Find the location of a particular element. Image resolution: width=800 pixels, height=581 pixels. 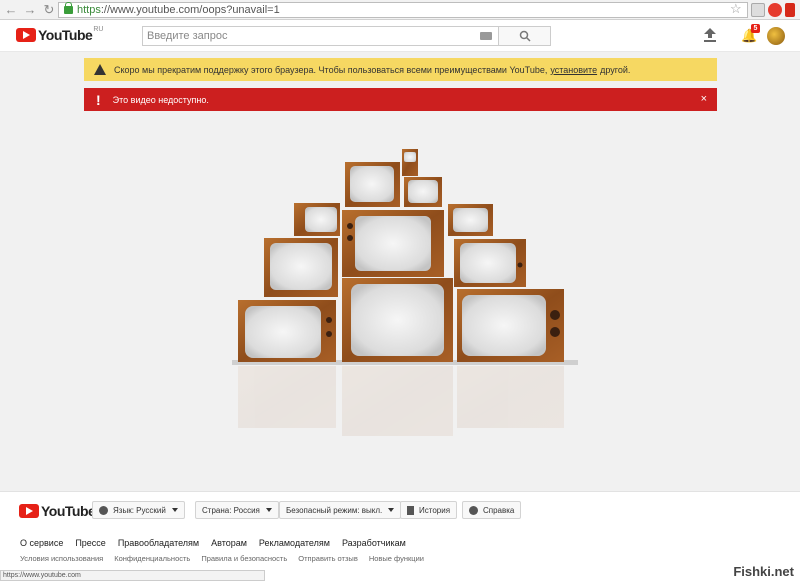

footer-link-terms: Условия использования is located at coordinates (61, 558).